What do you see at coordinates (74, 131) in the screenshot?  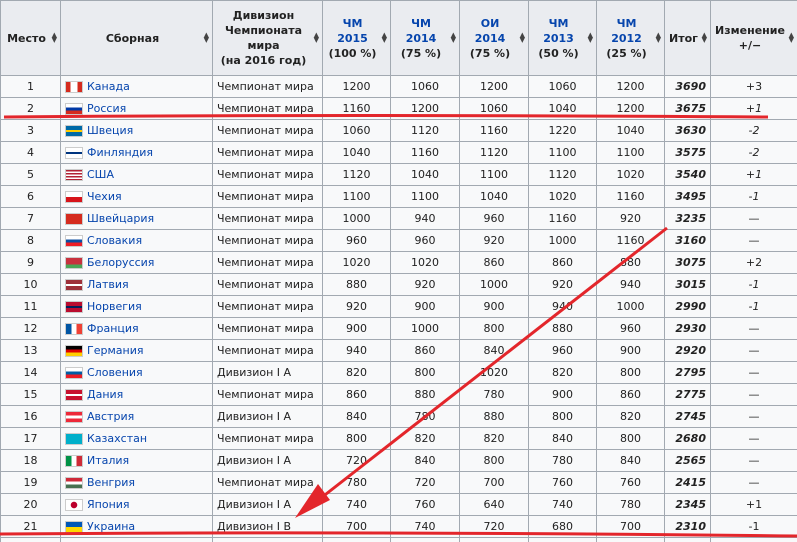 I see `flag-icon-sweden` at bounding box center [74, 131].